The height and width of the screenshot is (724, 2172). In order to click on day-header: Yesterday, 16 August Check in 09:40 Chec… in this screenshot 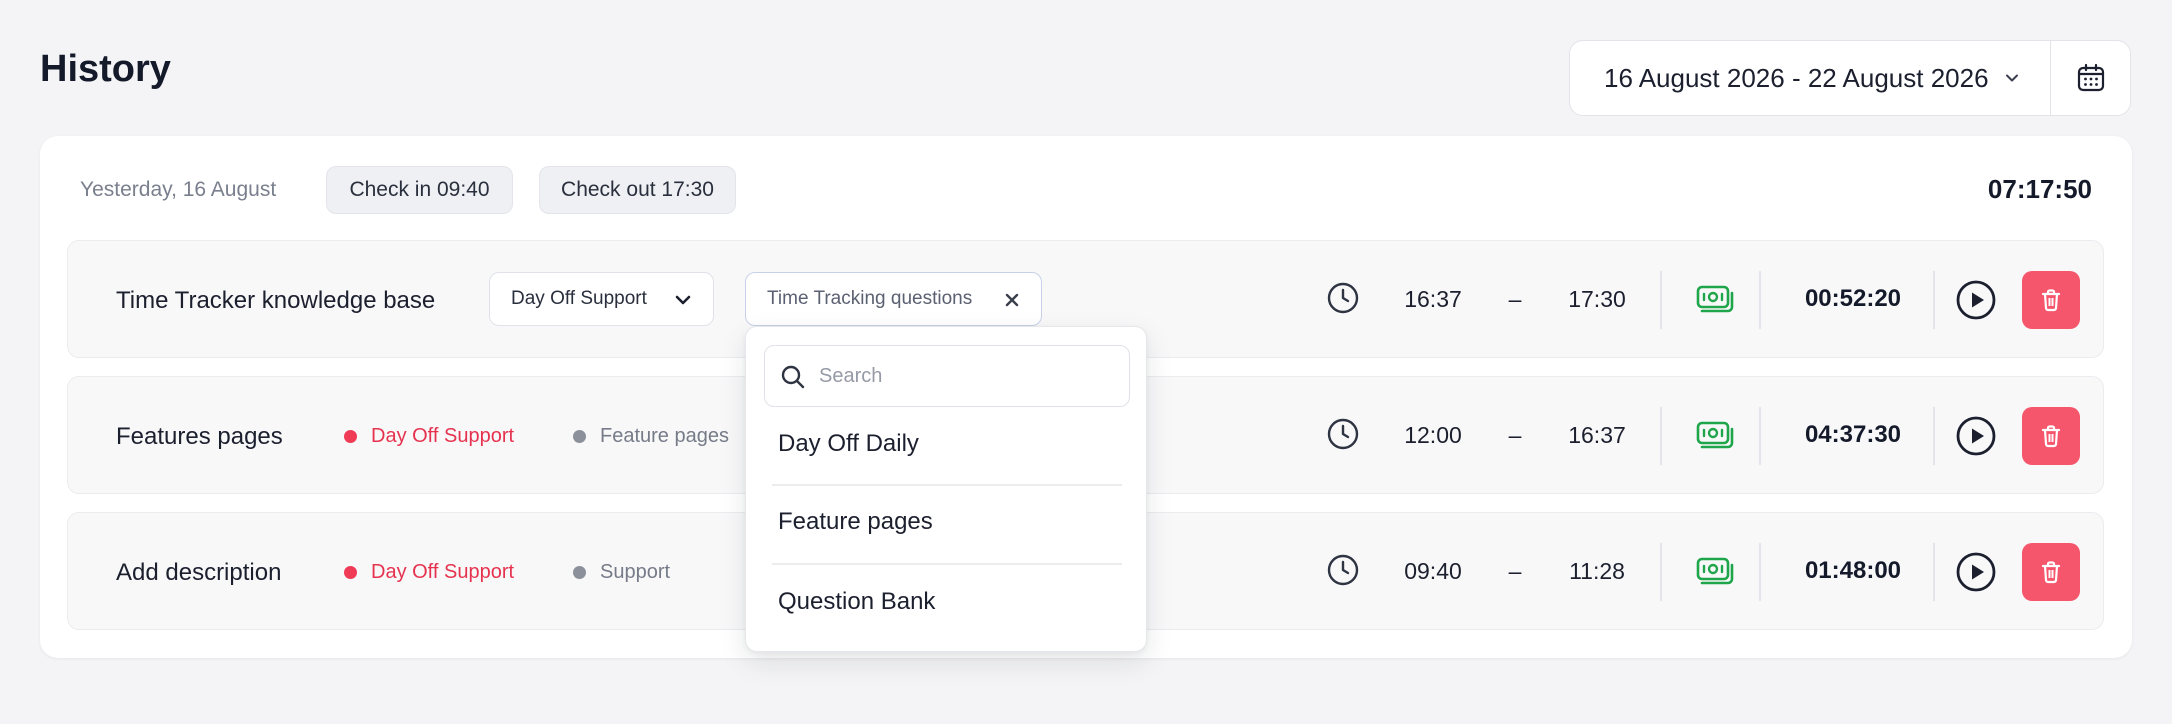, I will do `click(1086, 186)`.